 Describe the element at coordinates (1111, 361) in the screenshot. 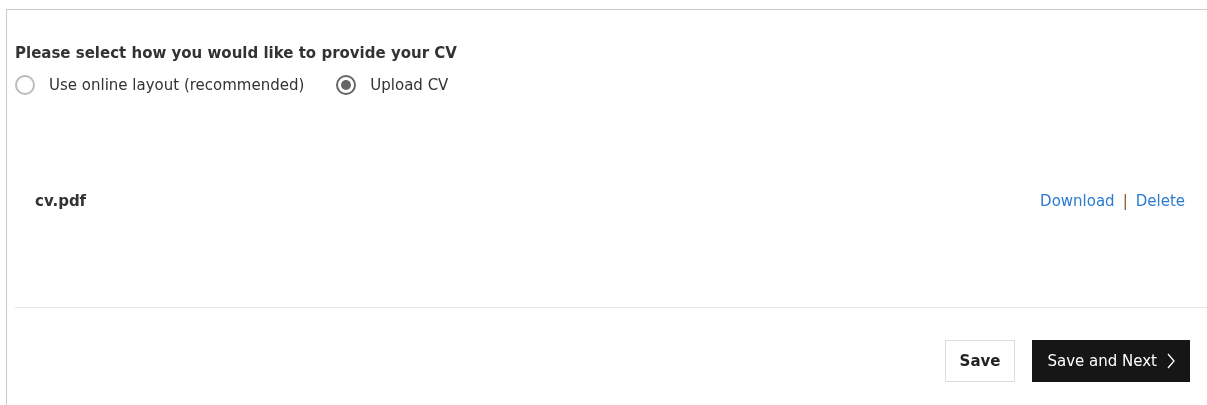

I see `save-next-button: Save and Next` at that location.